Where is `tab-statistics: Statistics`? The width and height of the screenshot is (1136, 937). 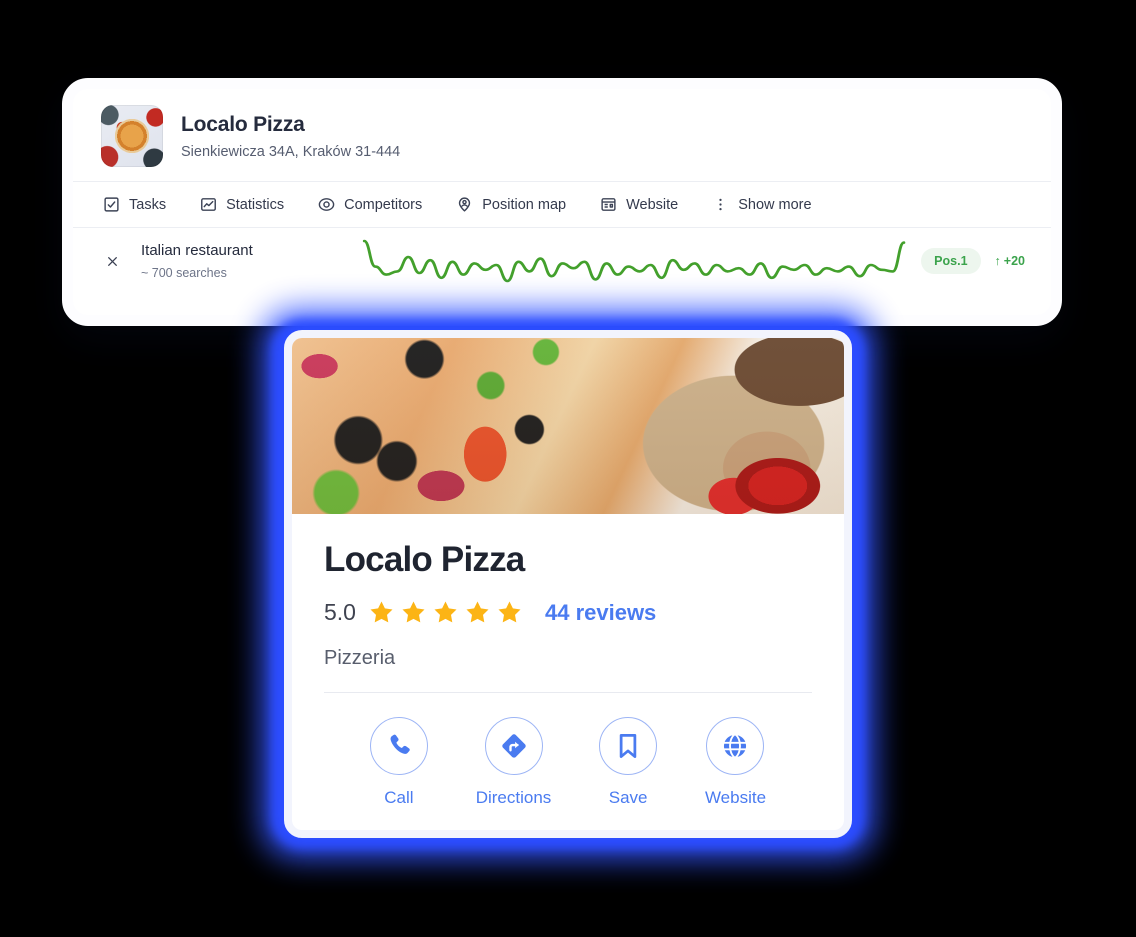
tab-statistics: Statistics is located at coordinates (242, 204).